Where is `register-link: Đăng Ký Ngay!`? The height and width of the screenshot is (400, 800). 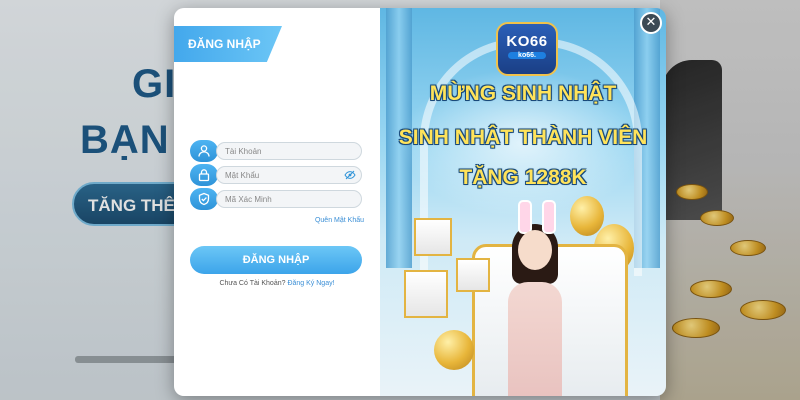 register-link: Đăng Ký Ngay! is located at coordinates (310, 283).